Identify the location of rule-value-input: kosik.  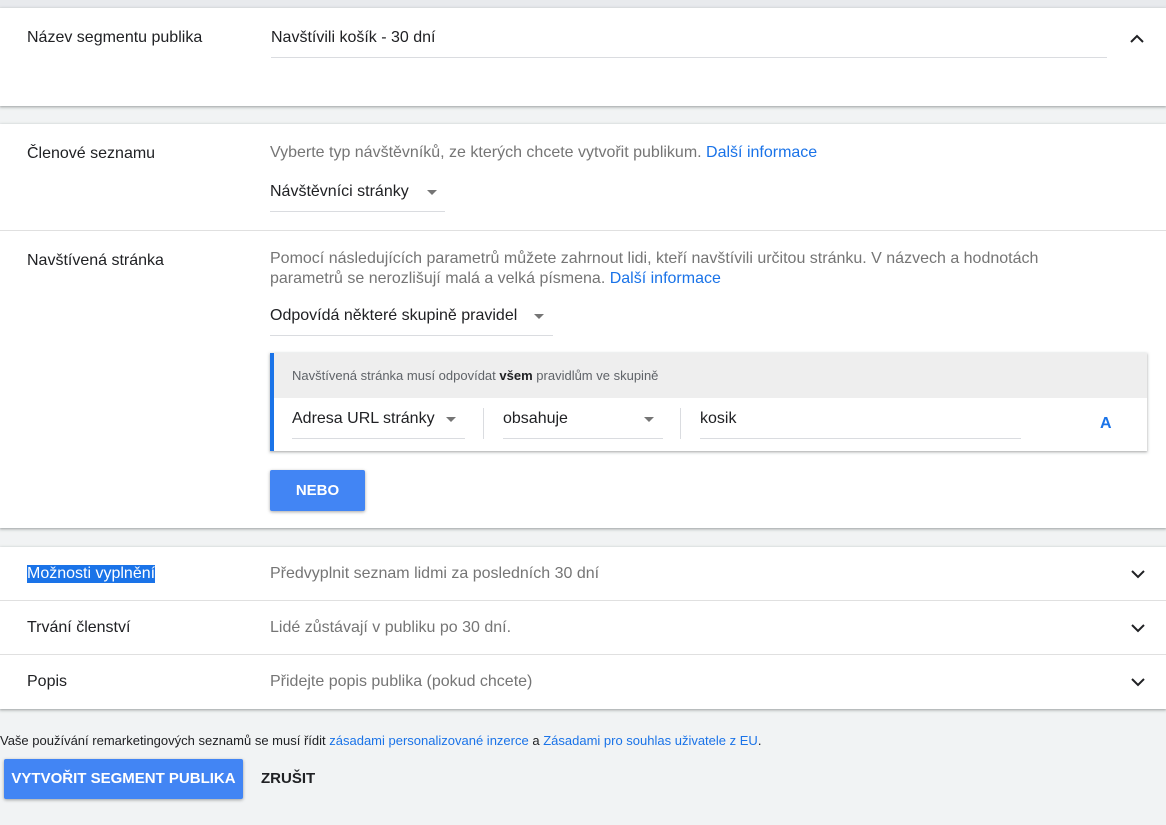
(860, 423).